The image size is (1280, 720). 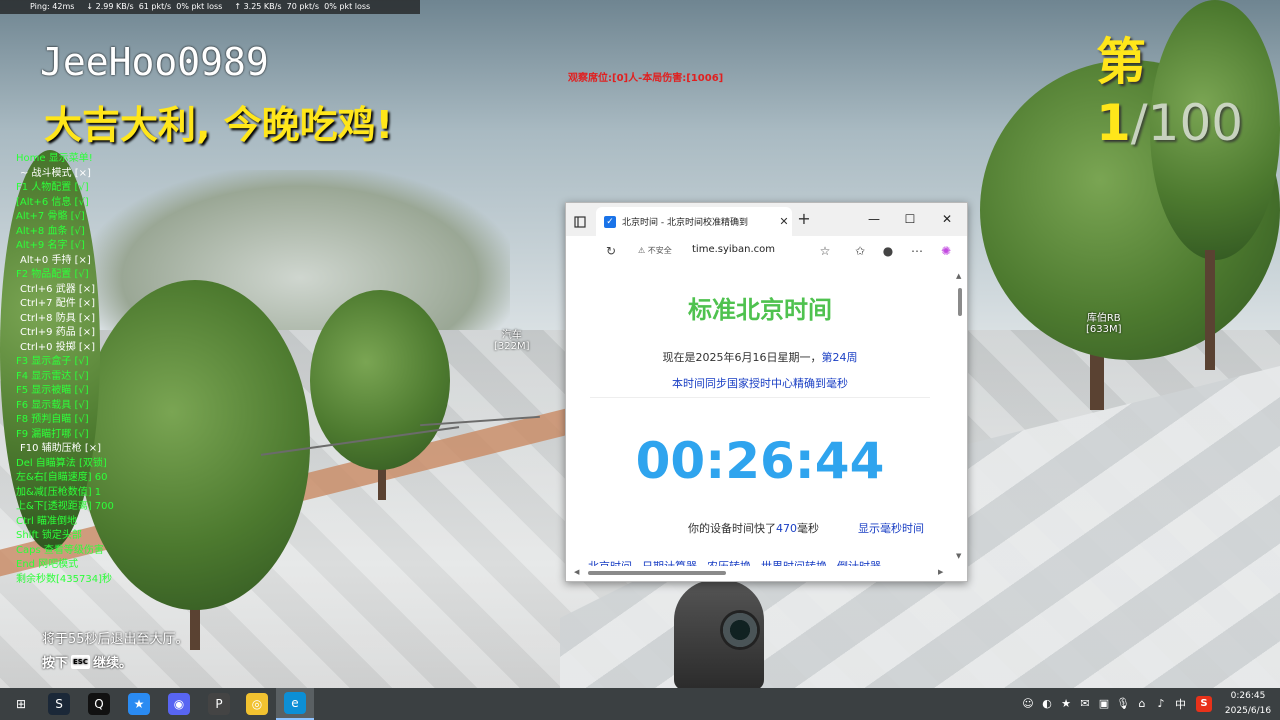 What do you see at coordinates (947, 219) in the screenshot?
I see `close-window-icon: ✕` at bounding box center [947, 219].